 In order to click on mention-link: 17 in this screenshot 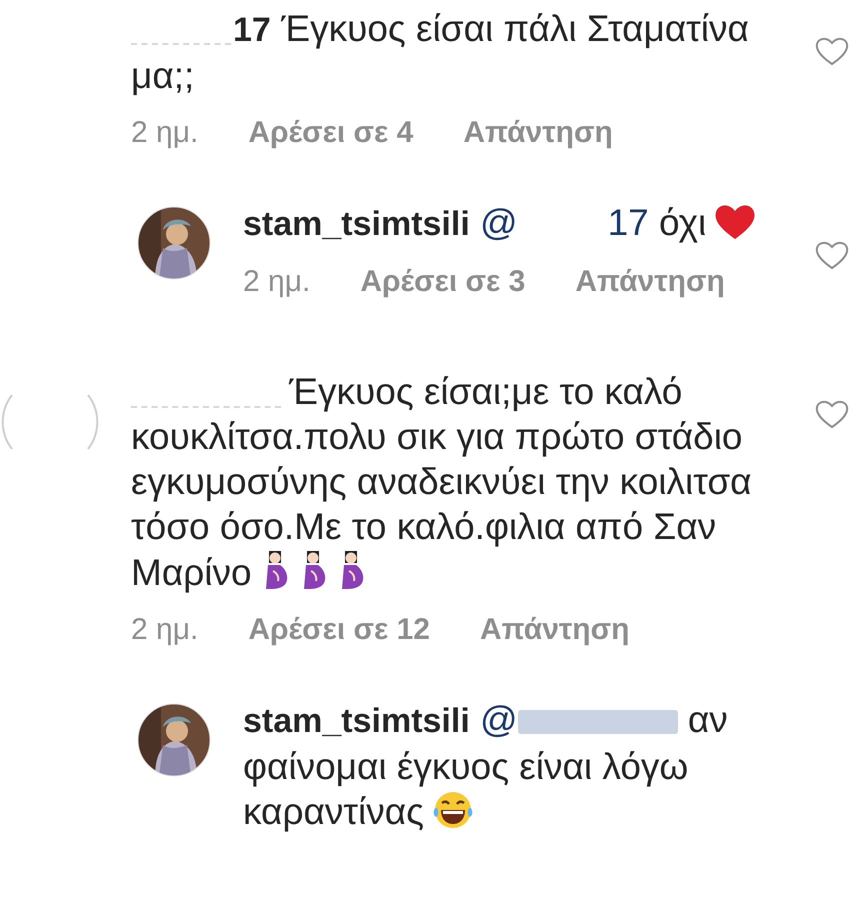, I will do `click(628, 222)`.